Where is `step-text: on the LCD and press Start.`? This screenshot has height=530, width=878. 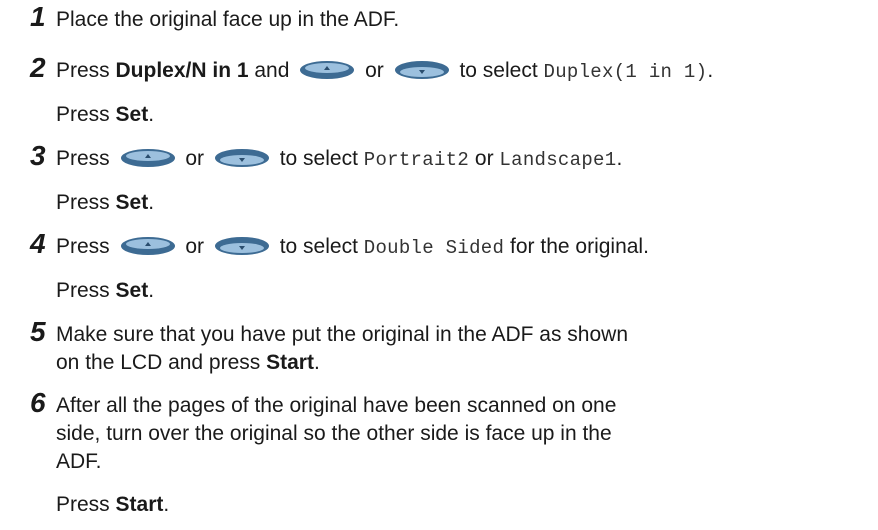 step-text: on the LCD and press Start. is located at coordinates (188, 362).